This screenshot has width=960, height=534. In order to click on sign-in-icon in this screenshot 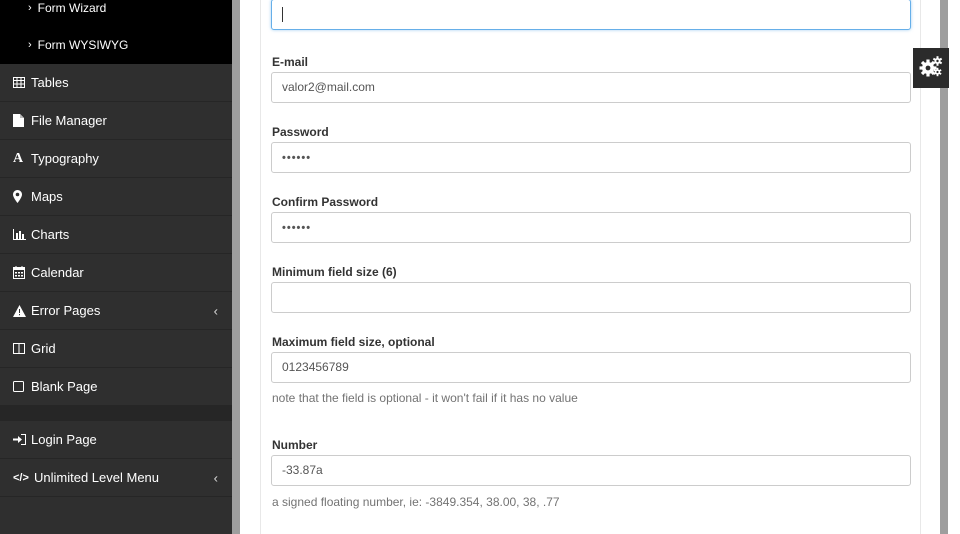, I will do `click(21, 439)`.